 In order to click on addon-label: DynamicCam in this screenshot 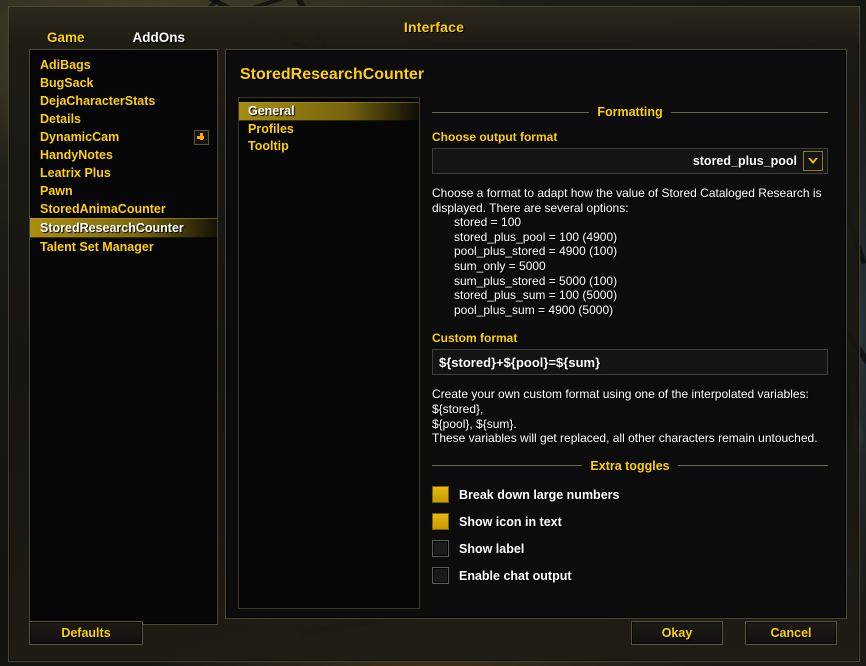, I will do `click(80, 137)`.